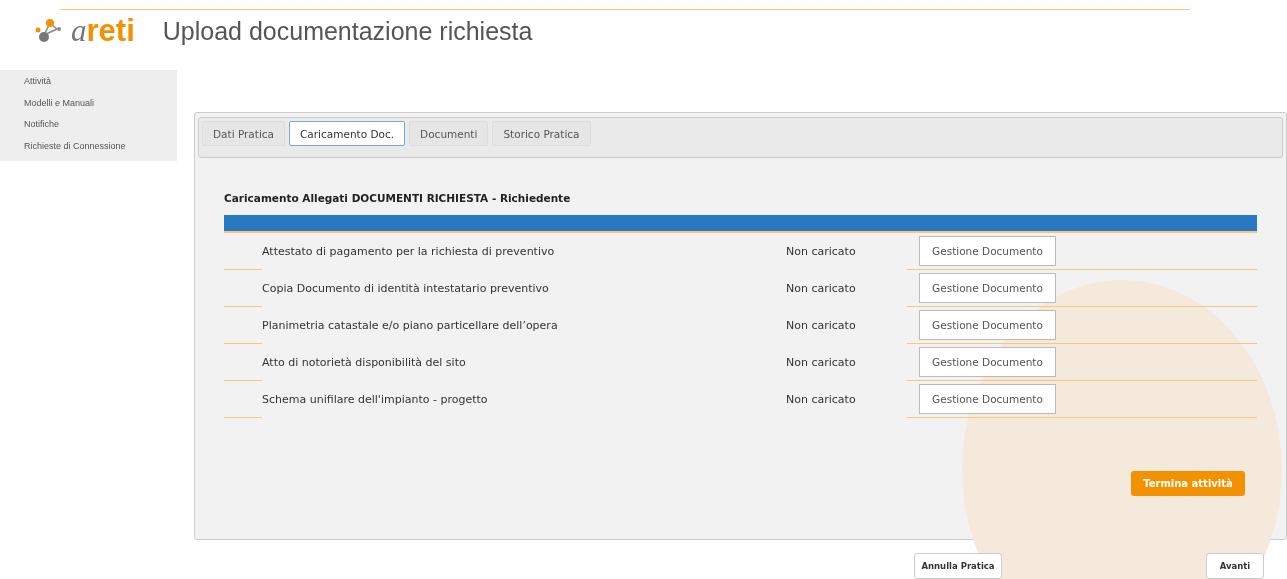 The height and width of the screenshot is (579, 1287). I want to click on logo-wordmark: areti, so click(103, 31).